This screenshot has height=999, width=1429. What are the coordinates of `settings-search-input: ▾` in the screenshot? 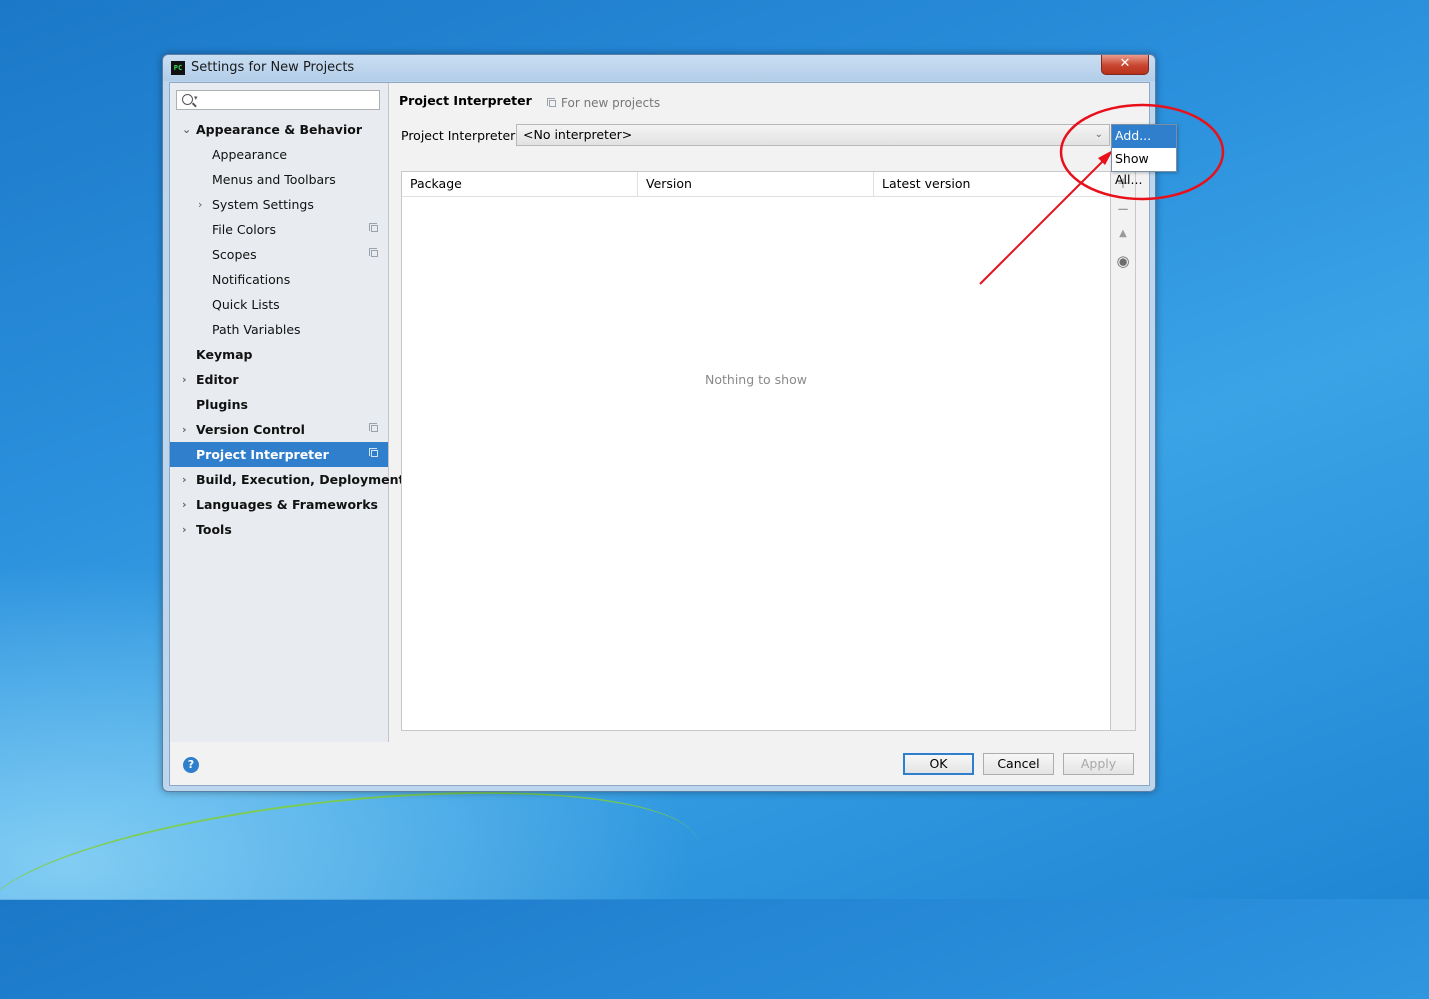 It's located at (278, 100).